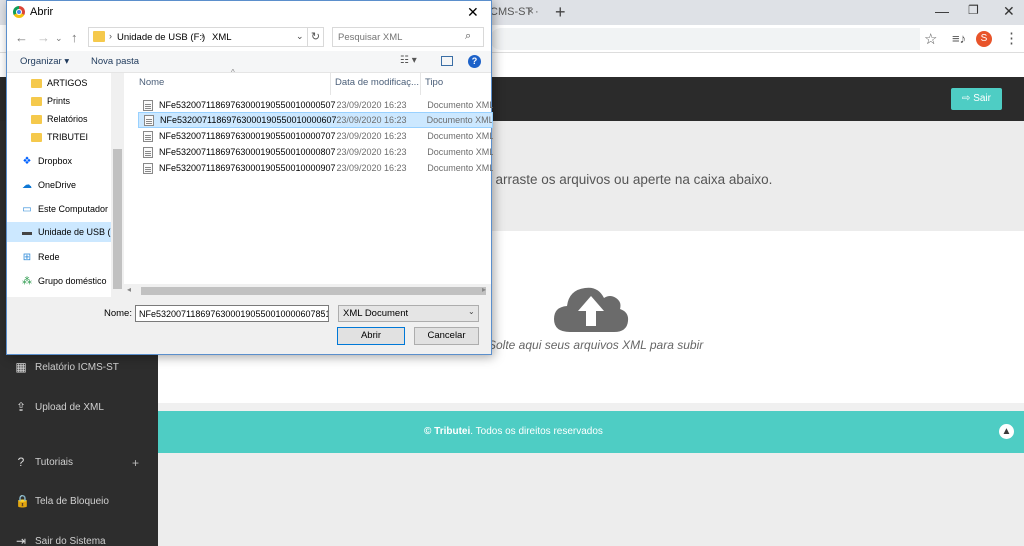 The image size is (1024, 546). Describe the element at coordinates (447, 431) in the screenshot. I see `footer-brand: © Tributei` at that location.